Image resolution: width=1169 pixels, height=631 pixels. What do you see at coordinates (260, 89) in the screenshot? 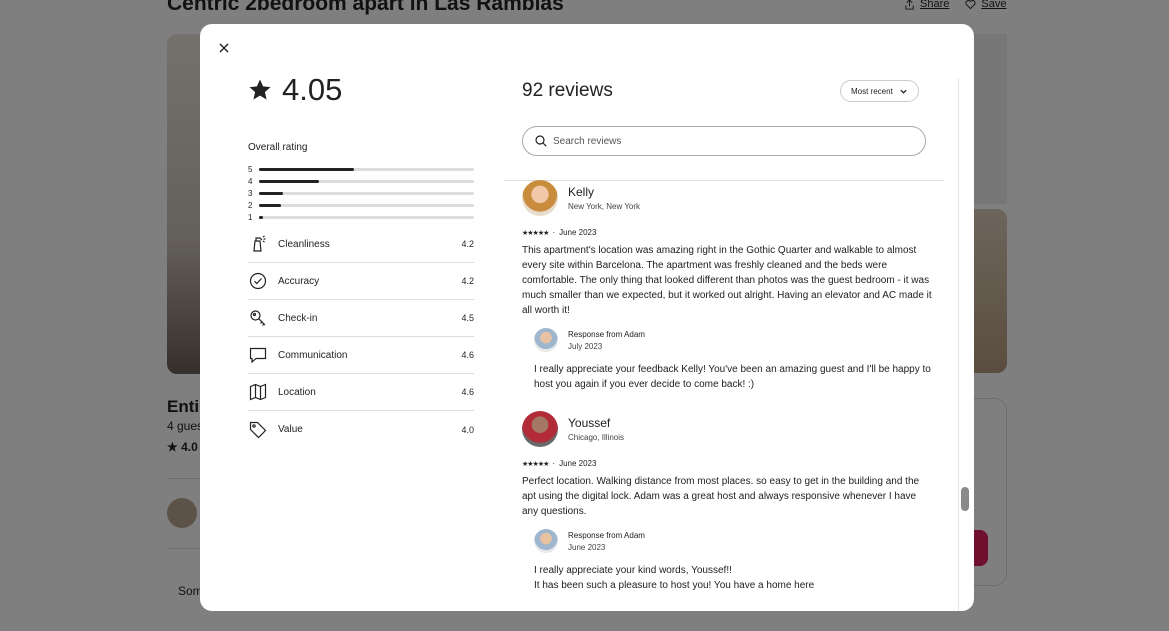
I see `star-icon` at bounding box center [260, 89].